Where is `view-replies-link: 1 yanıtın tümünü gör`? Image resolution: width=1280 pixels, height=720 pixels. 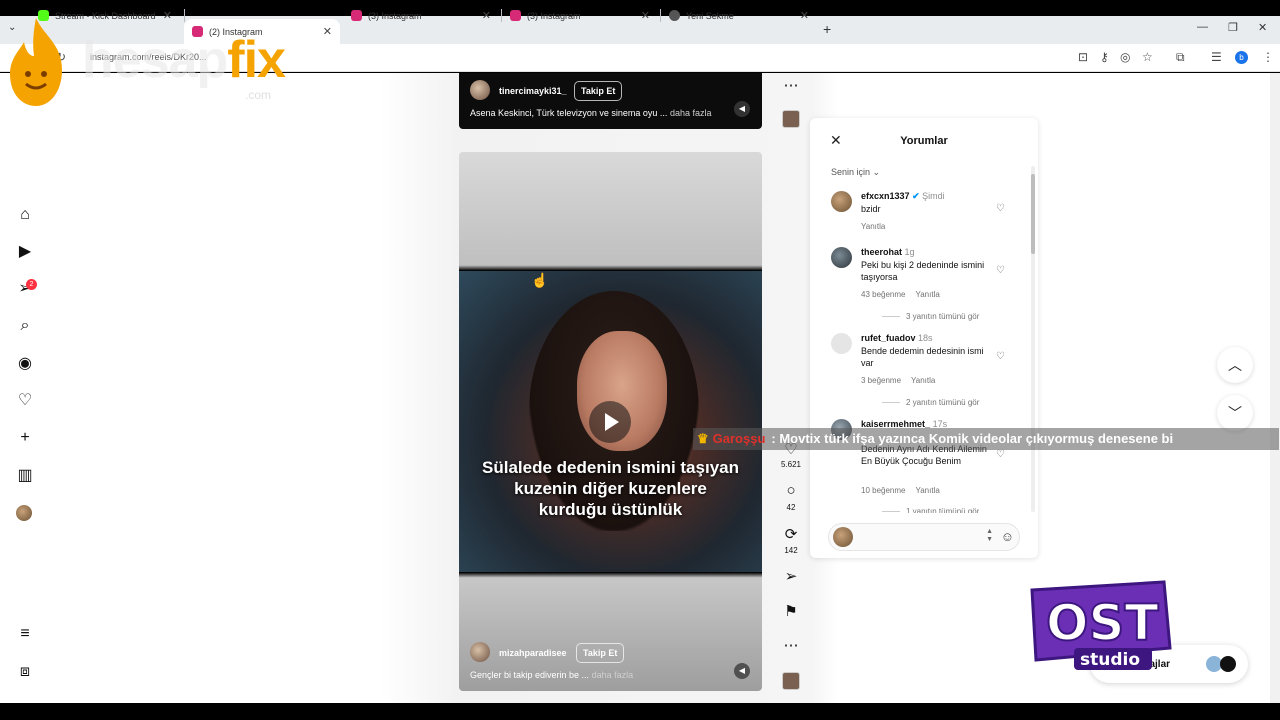 view-replies-link: 1 yanıtın tümünü gör is located at coordinates (930, 510).